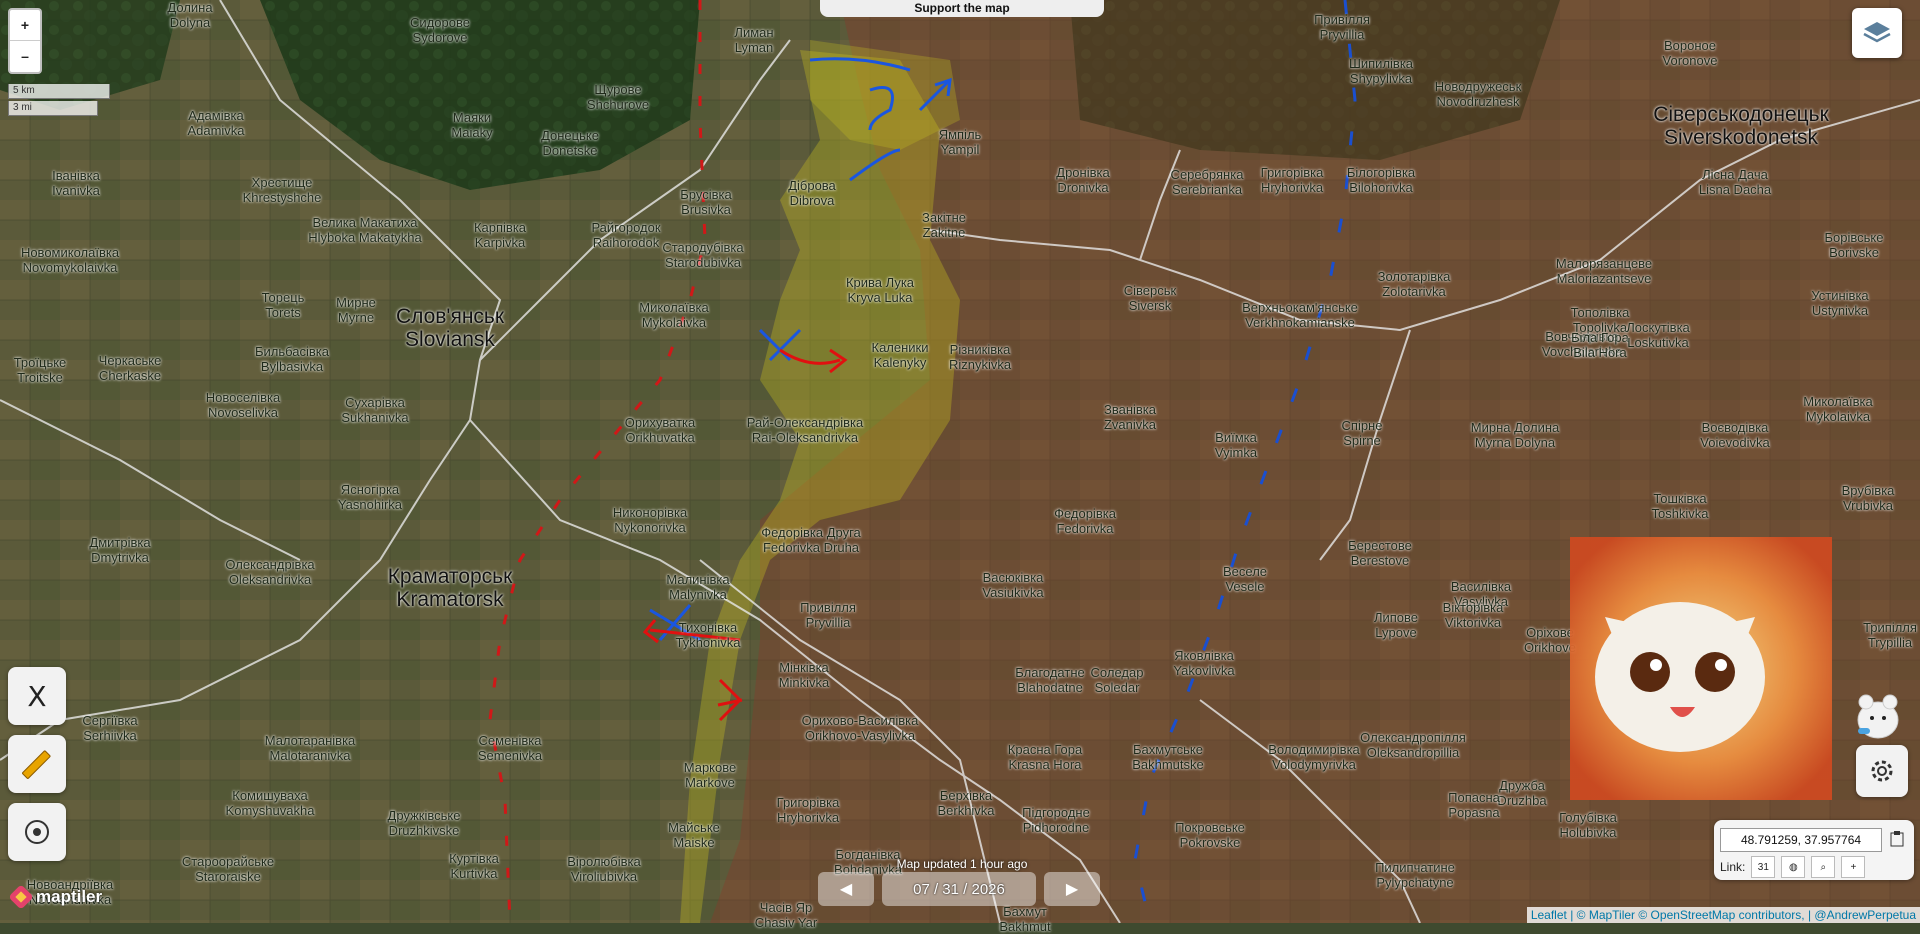 The width and height of the screenshot is (1920, 934). Describe the element at coordinates (1878, 715) in the screenshot. I see `mascot-icon` at that location.